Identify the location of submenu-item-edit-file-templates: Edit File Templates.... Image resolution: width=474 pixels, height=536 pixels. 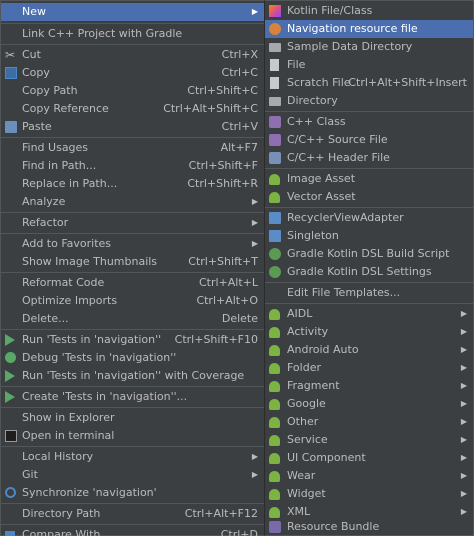
(369, 293).